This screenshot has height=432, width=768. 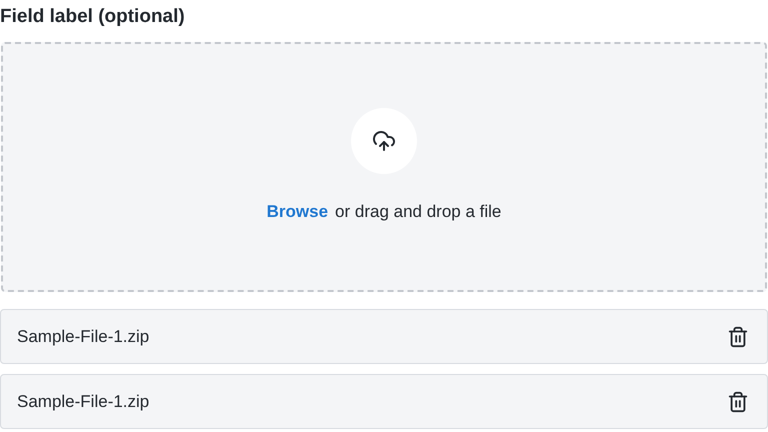 What do you see at coordinates (297, 211) in the screenshot?
I see `browse-link: Browse` at bounding box center [297, 211].